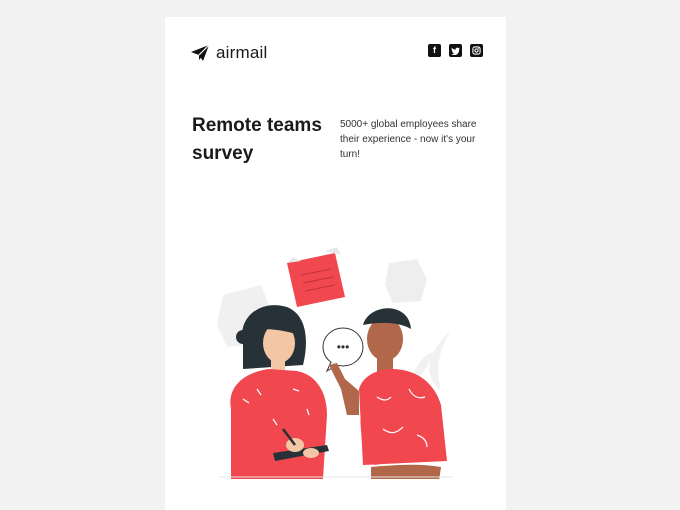  What do you see at coordinates (316, 277) in the screenshot?
I see `sticky-note` at bounding box center [316, 277].